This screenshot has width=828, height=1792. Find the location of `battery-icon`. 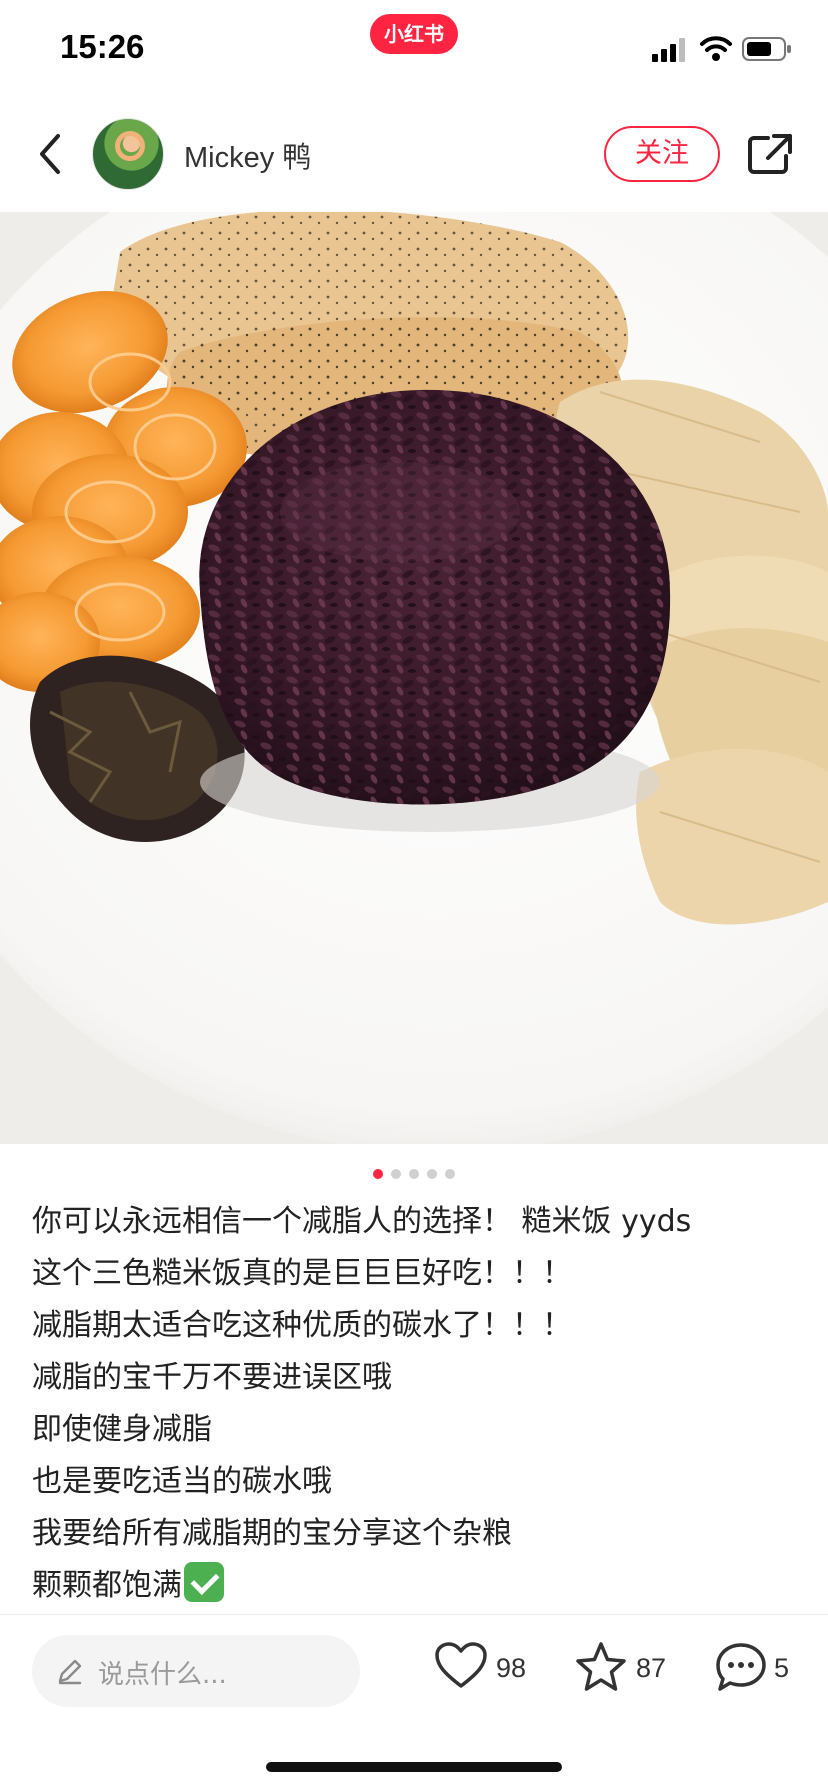

battery-icon is located at coordinates (766, 49).